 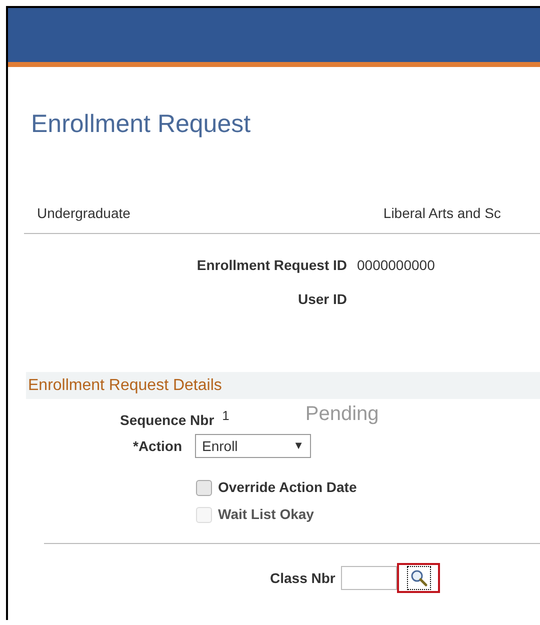 I want to click on class-nbr-label: Class Nbr, so click(x=303, y=578).